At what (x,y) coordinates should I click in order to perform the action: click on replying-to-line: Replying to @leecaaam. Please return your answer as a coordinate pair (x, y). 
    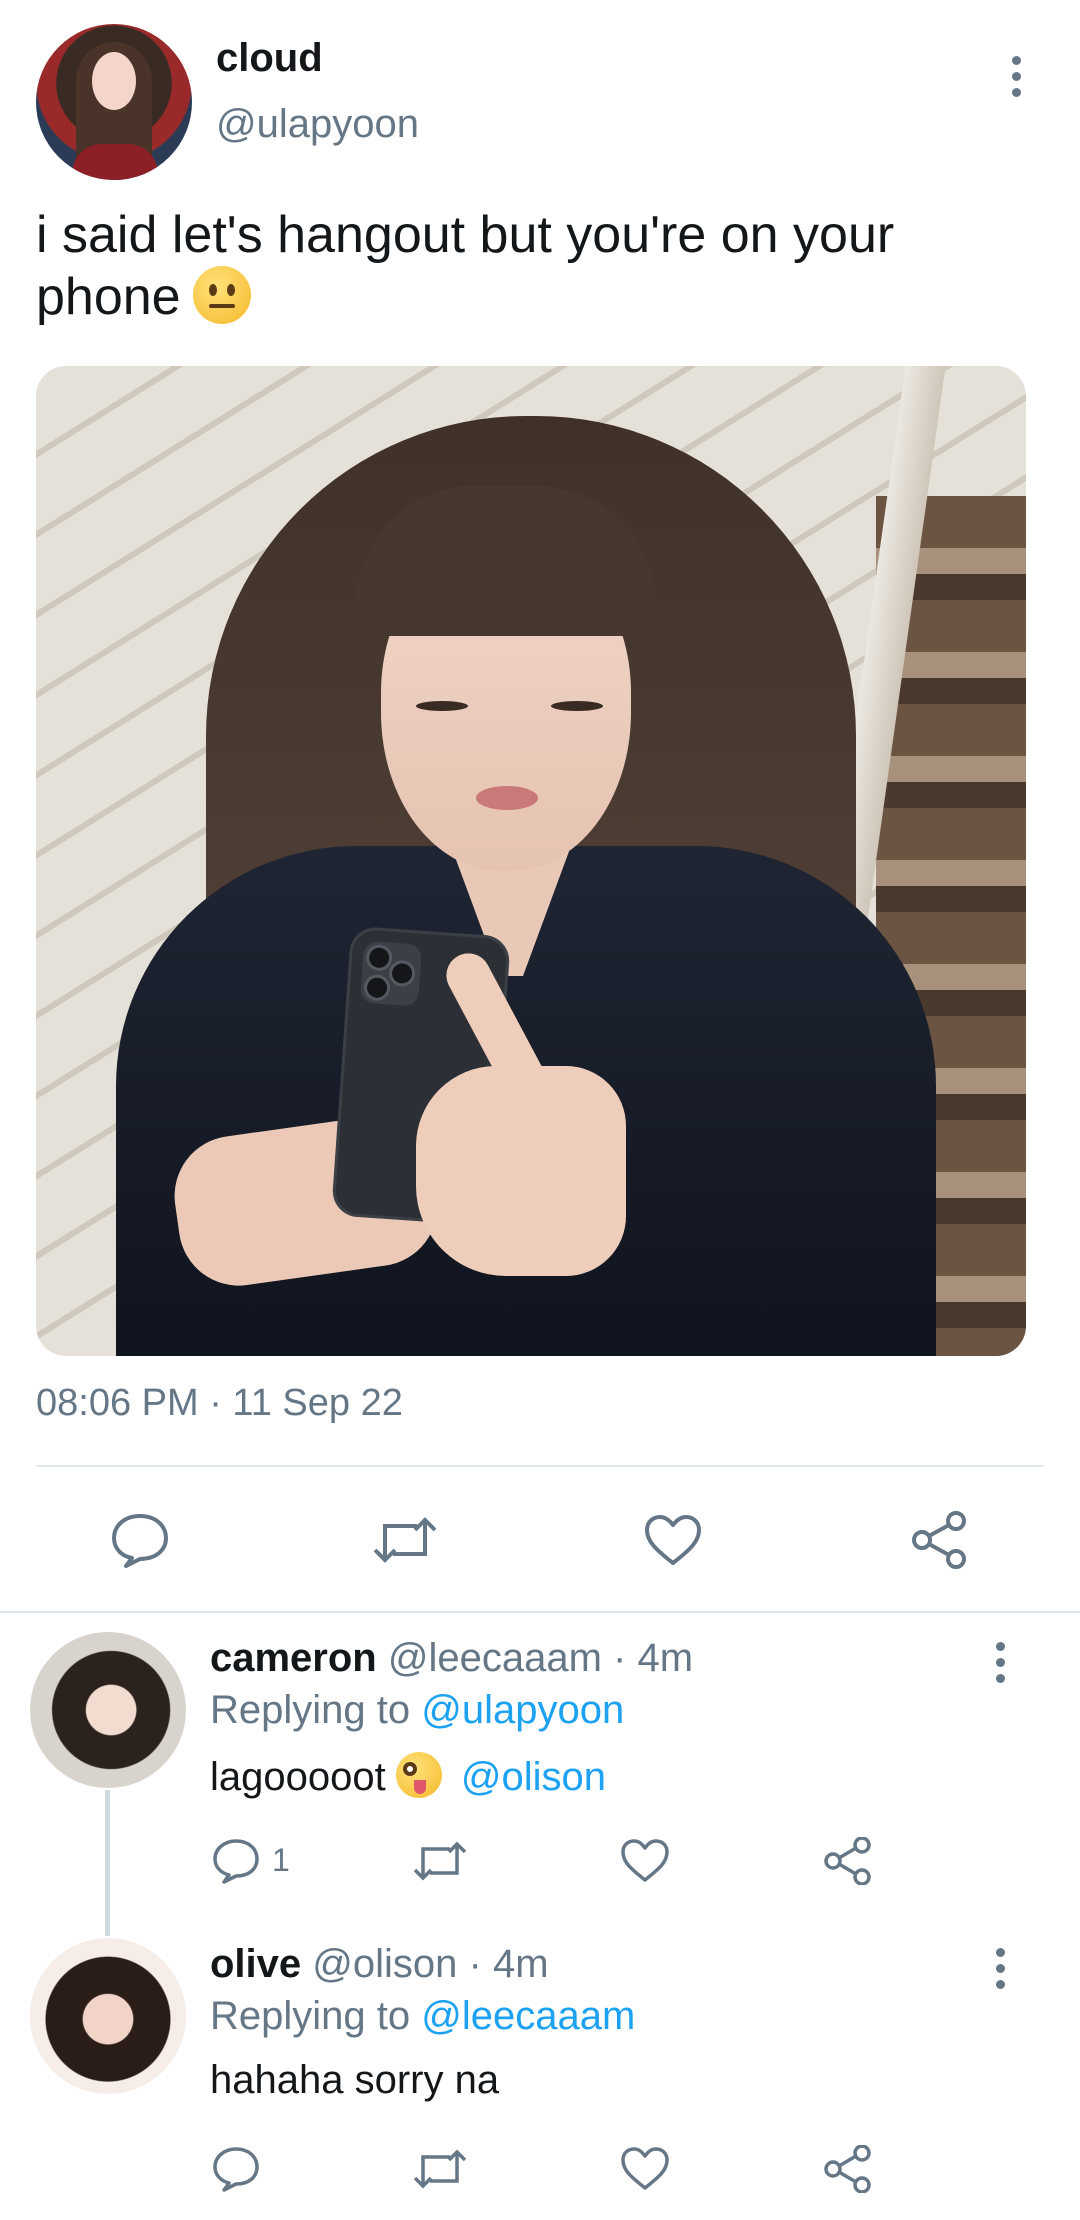
    Looking at the image, I should click on (422, 2016).